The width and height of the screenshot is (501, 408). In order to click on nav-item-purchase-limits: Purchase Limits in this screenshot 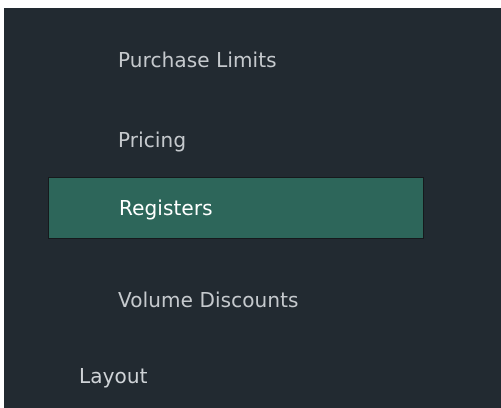, I will do `click(197, 60)`.